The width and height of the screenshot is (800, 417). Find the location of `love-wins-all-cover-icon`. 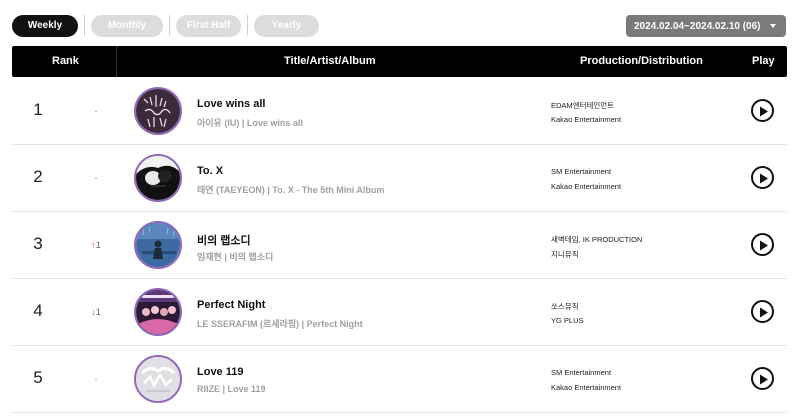

love-wins-all-cover-icon is located at coordinates (158, 111).